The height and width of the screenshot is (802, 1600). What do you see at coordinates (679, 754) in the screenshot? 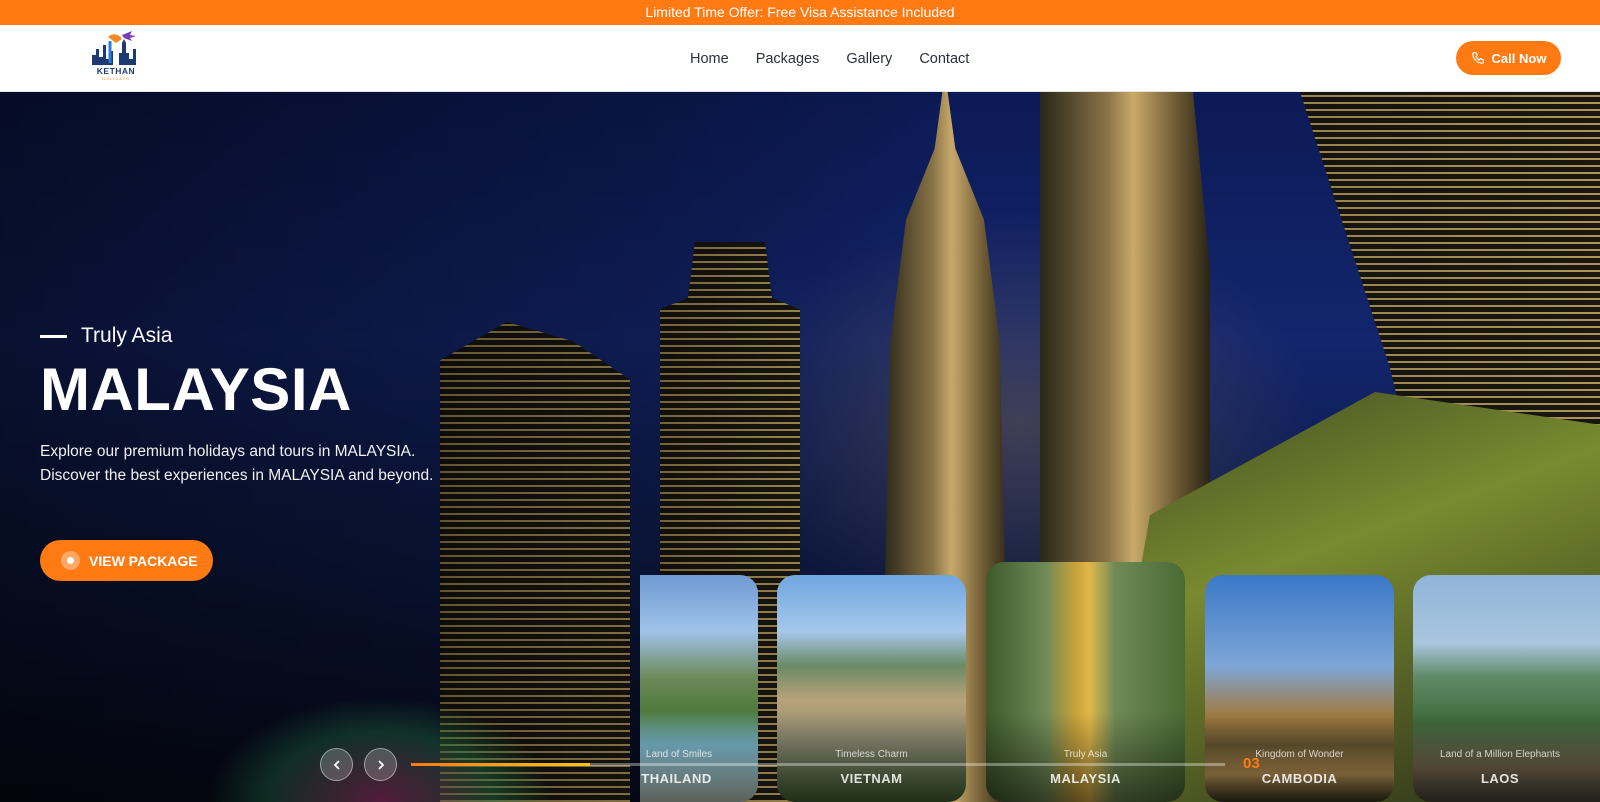
I see `card-caption: Land of Smiles` at bounding box center [679, 754].